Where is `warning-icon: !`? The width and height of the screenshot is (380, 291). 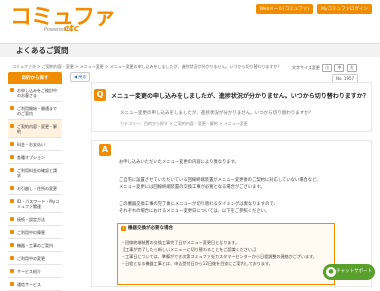
warning-icon: ! is located at coordinates (123, 228).